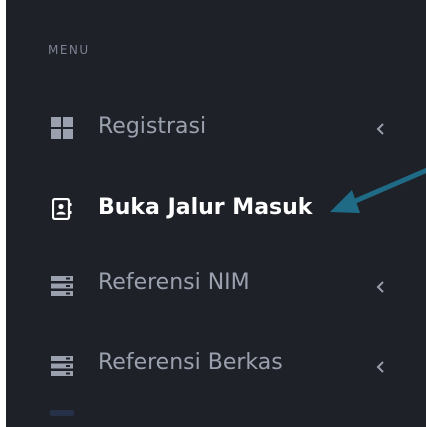  I want to click on sidebar-item-referensi-berkas: Referensi Berkas, so click(216, 366).